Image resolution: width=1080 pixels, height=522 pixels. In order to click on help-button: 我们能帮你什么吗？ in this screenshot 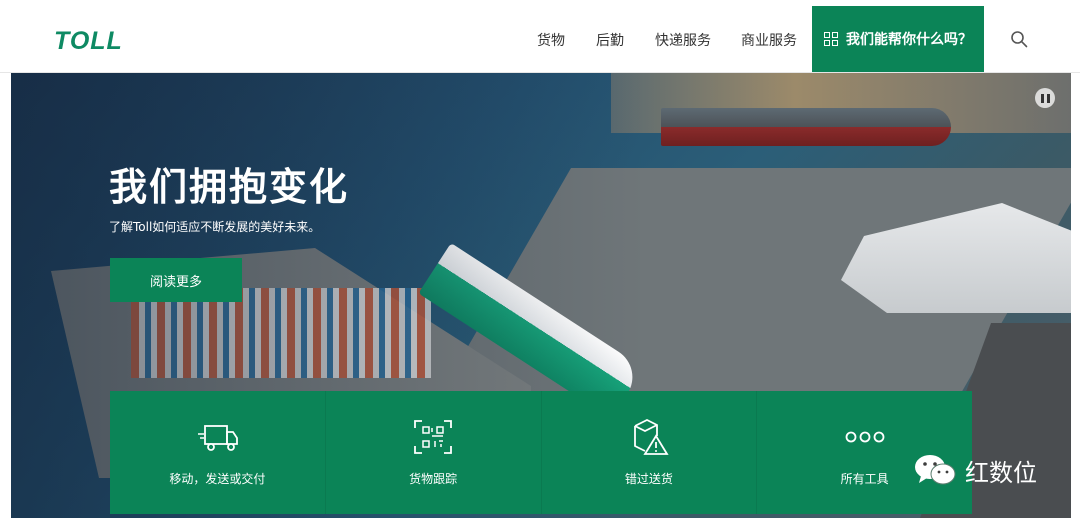, I will do `click(898, 39)`.